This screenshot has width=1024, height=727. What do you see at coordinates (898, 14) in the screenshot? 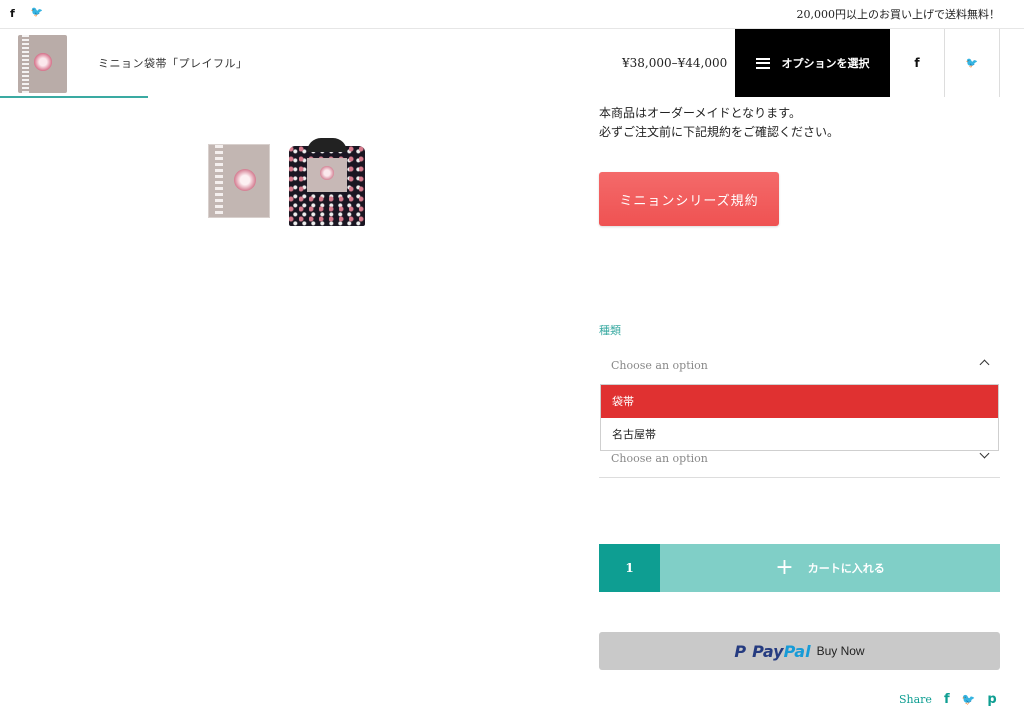
I see `free-shipping-notice: 20,000円以上のお買い上げで送料無料！` at bounding box center [898, 14].